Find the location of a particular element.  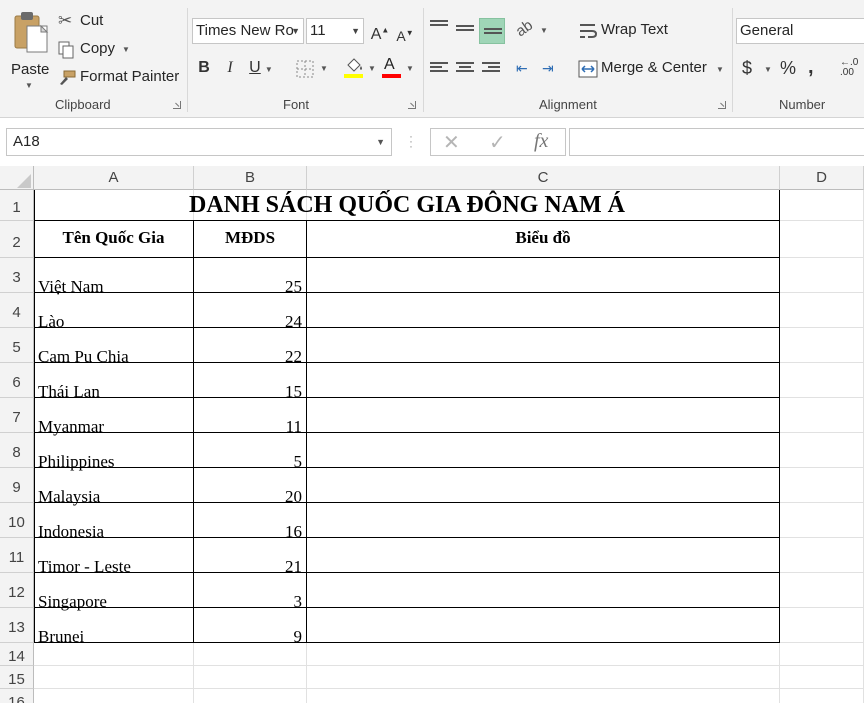

row-header-9: 9 is located at coordinates (17, 485).